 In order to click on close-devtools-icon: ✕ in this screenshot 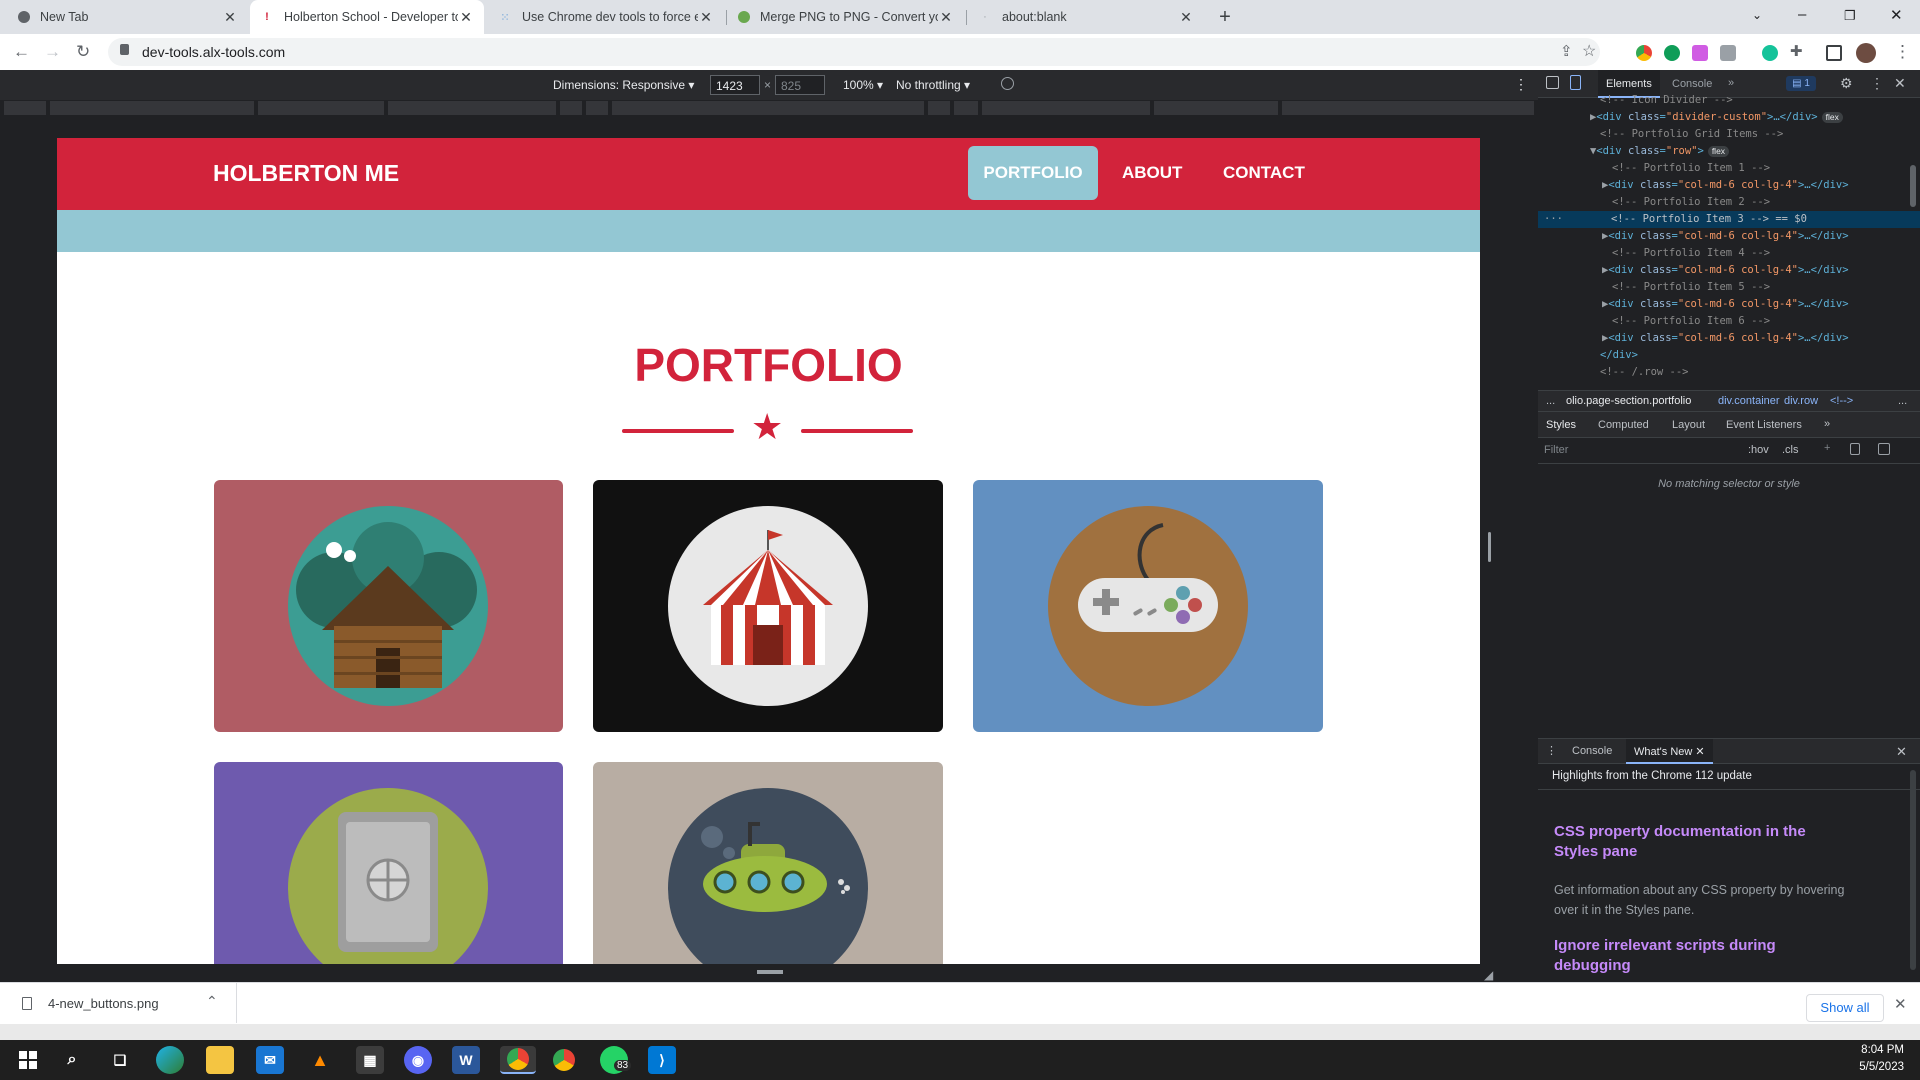, I will do `click(1900, 83)`.